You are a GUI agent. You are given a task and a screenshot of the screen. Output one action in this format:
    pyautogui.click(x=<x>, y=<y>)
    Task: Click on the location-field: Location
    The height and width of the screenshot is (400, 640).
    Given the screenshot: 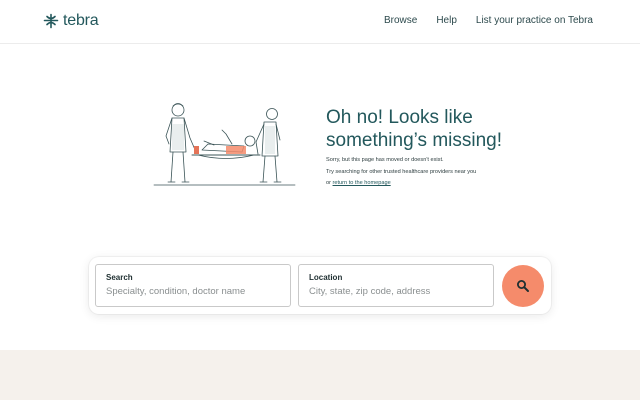 What is the action you would take?
    pyautogui.click(x=396, y=285)
    